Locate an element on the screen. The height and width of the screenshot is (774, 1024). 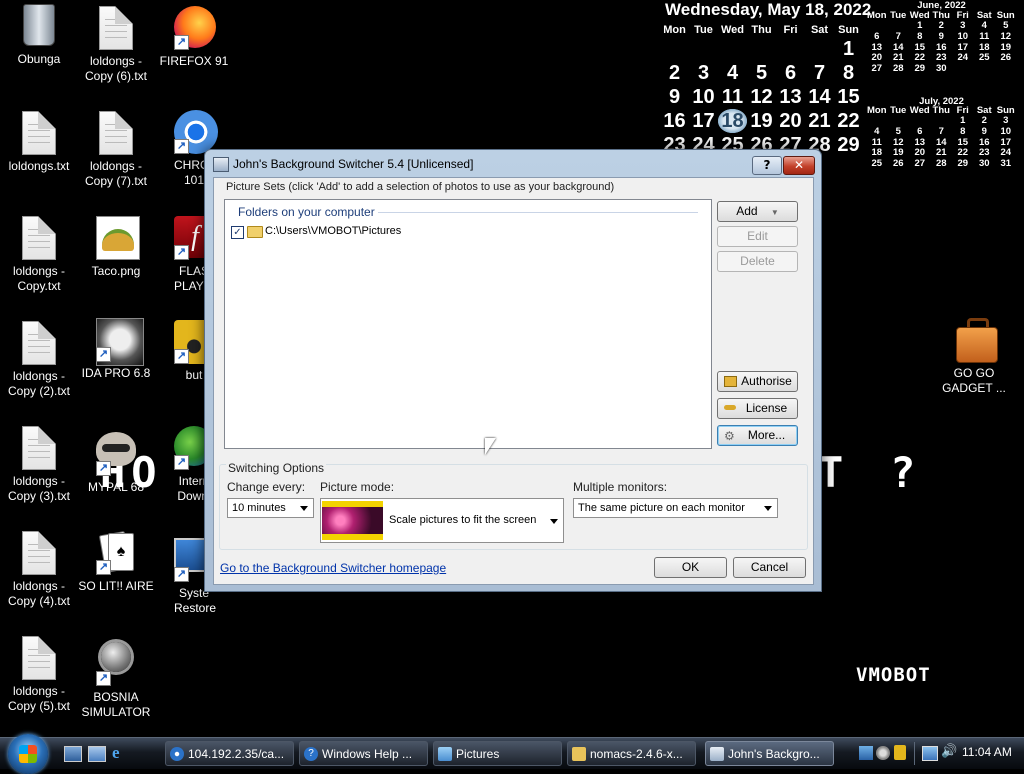
help-button: ? is located at coordinates (767, 165).